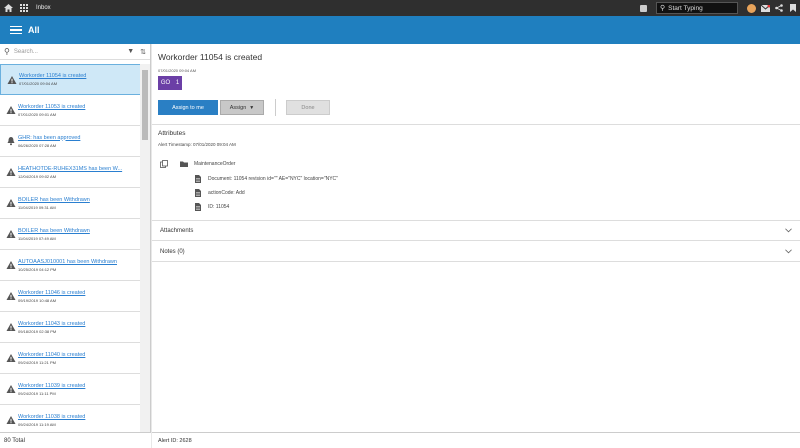 This screenshot has height=448, width=800. I want to click on bookmark-icon, so click(793, 8).